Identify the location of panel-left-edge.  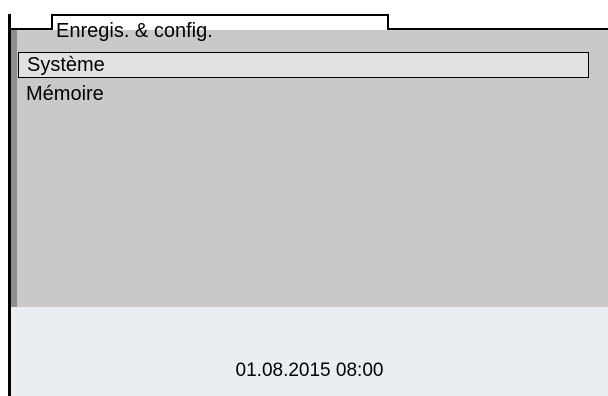
(14, 168).